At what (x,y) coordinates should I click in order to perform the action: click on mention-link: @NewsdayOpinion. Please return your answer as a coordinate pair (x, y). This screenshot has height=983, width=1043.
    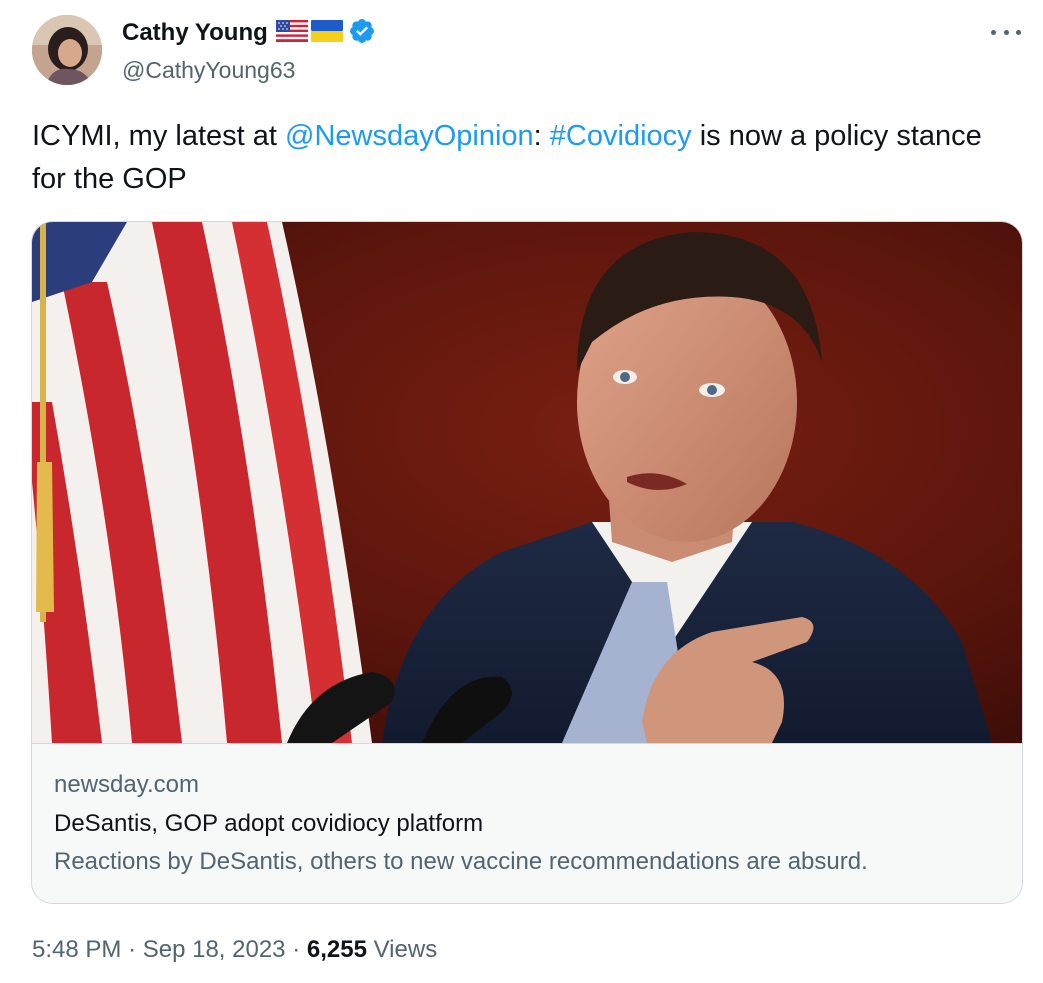
    Looking at the image, I should click on (409, 136).